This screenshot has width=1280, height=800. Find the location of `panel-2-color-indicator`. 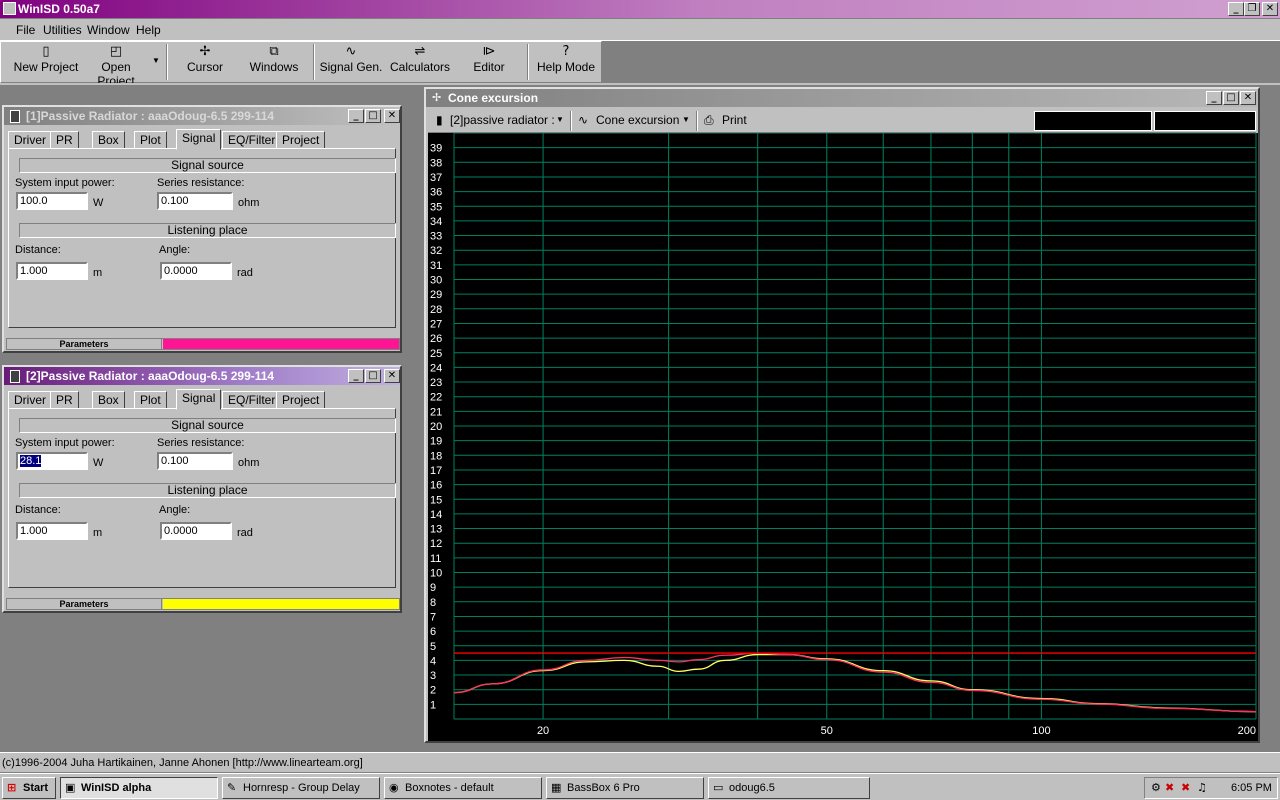

panel-2-color-indicator is located at coordinates (281, 604).